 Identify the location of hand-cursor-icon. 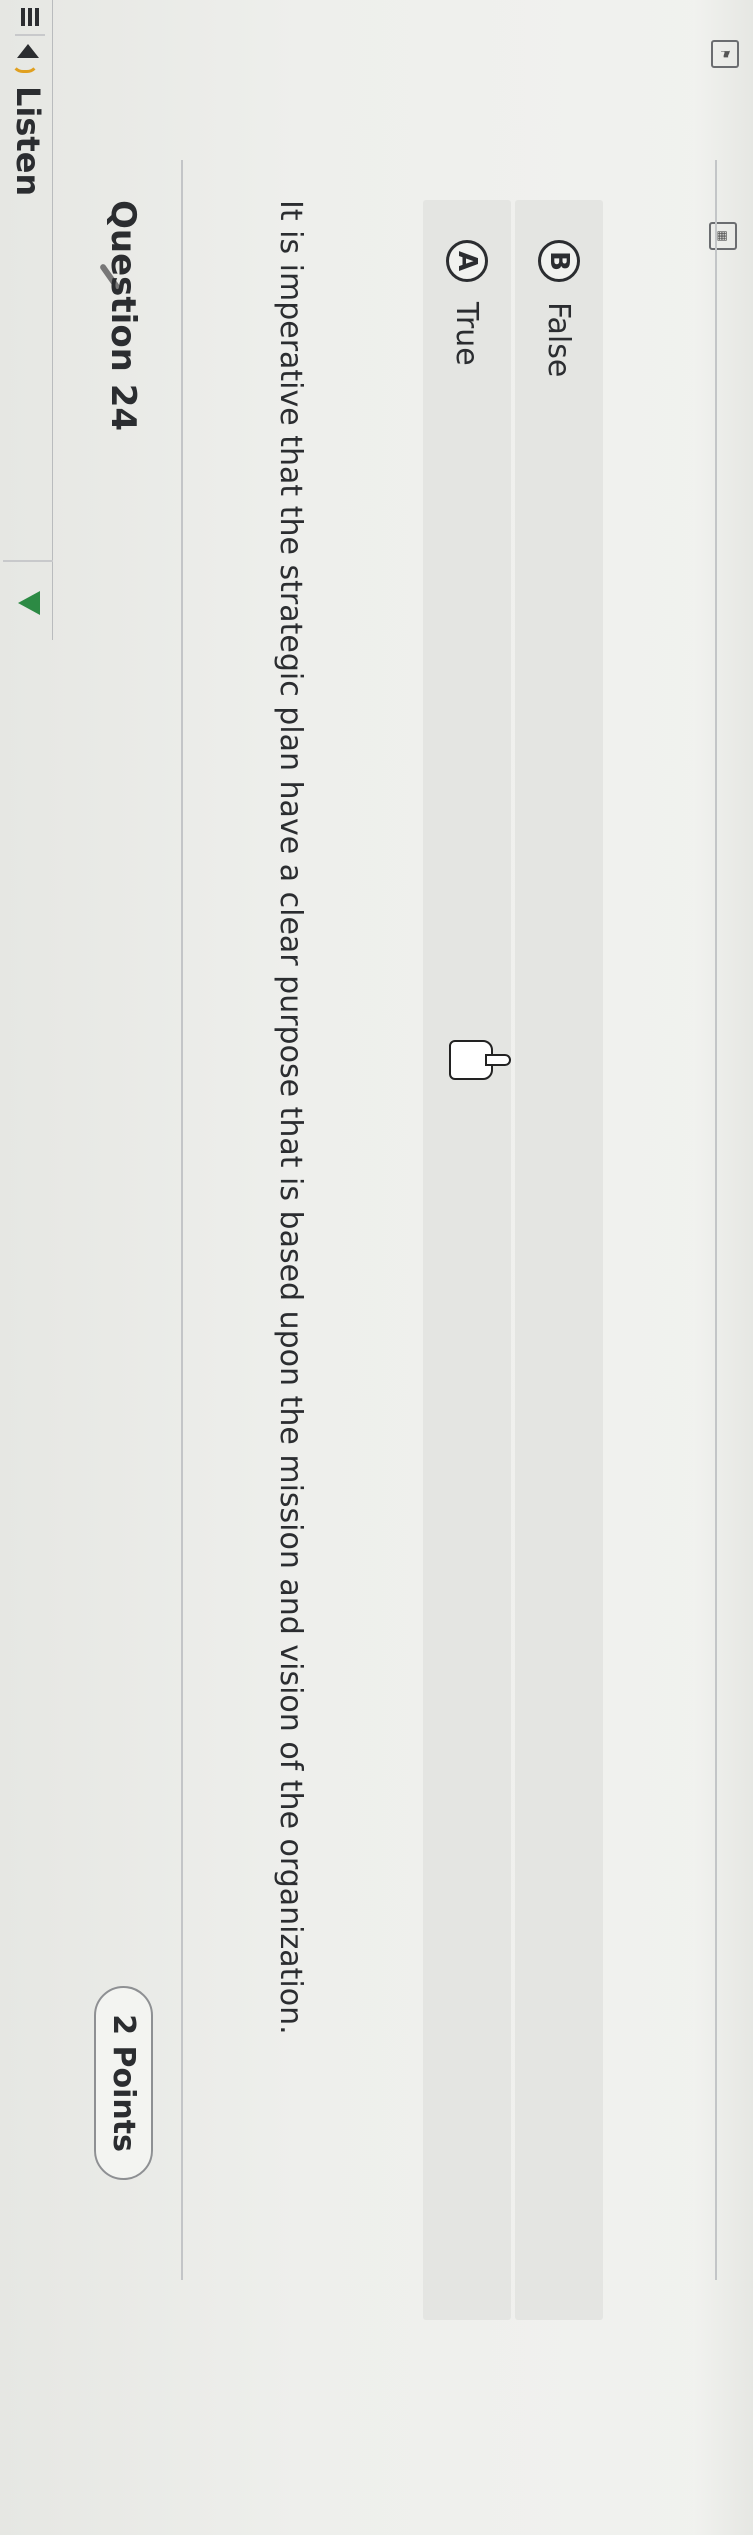
(471, 1060).